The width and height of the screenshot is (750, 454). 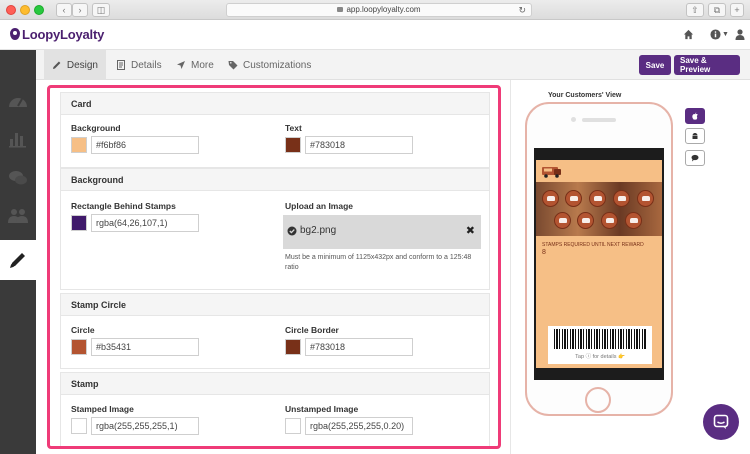 I want to click on stamped-image-input: rgba(255,255,255,1), so click(x=145, y=426).